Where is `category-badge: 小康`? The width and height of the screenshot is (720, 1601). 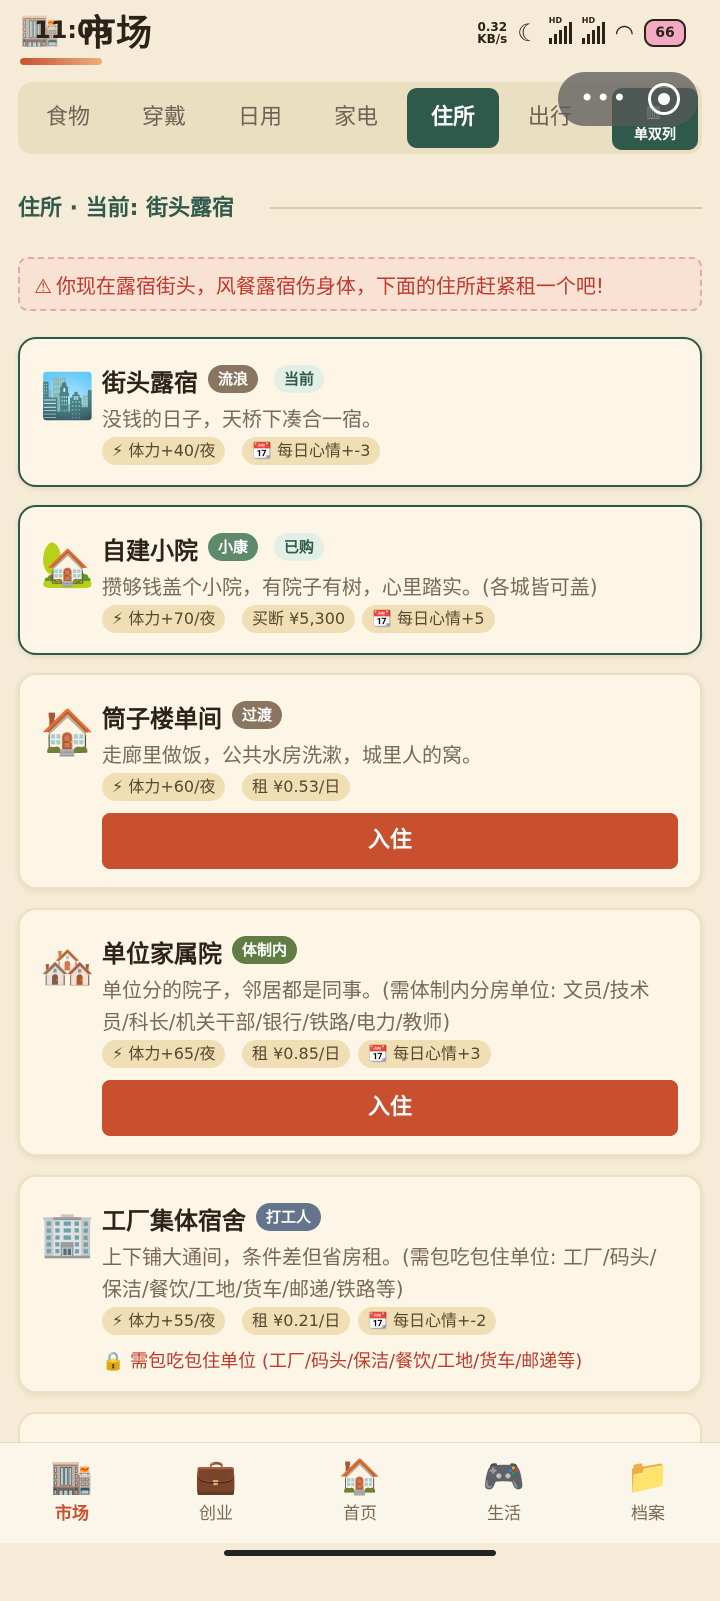 category-badge: 小康 is located at coordinates (233, 547).